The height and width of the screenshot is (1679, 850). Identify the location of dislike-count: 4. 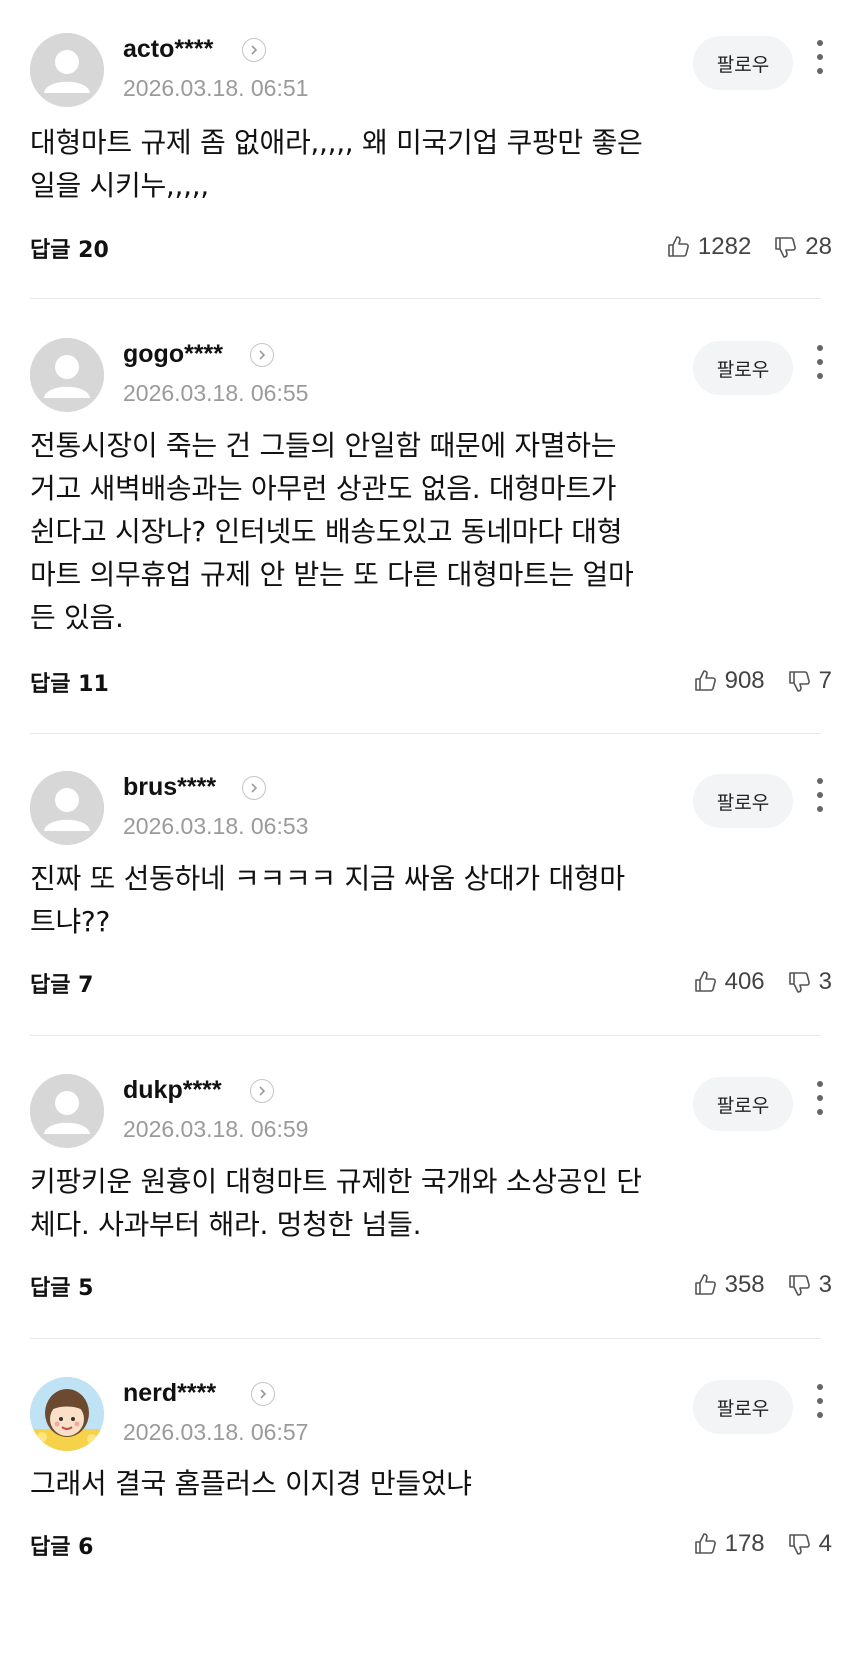
(825, 1543).